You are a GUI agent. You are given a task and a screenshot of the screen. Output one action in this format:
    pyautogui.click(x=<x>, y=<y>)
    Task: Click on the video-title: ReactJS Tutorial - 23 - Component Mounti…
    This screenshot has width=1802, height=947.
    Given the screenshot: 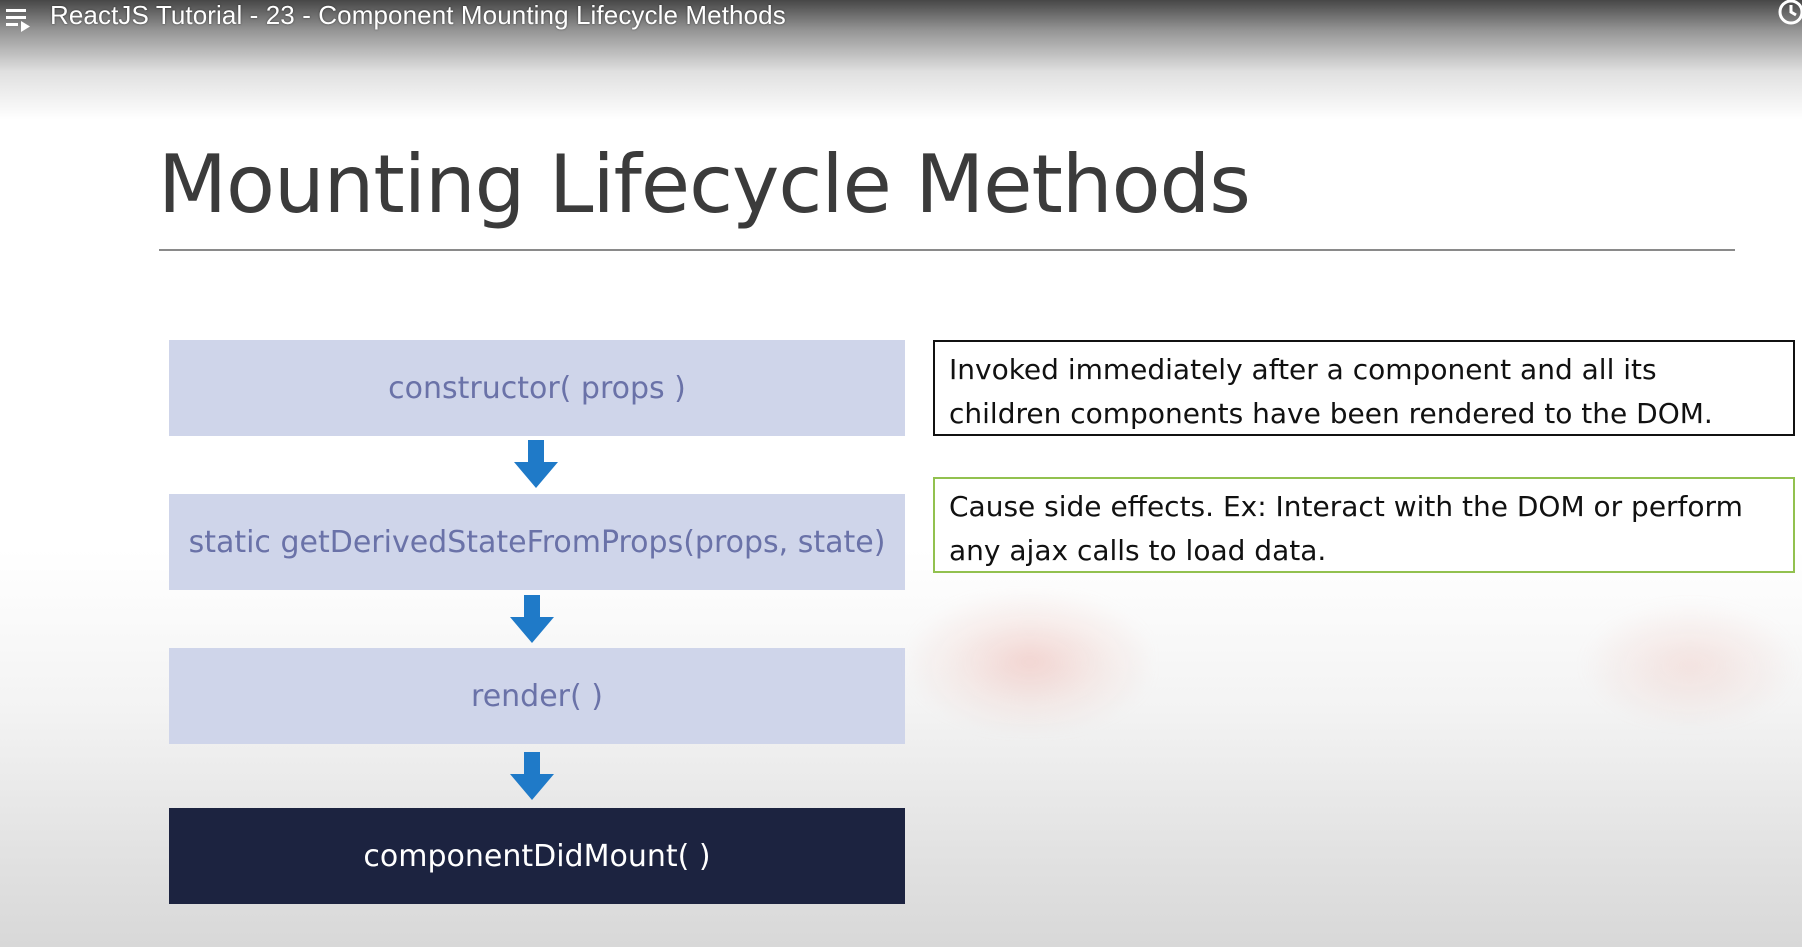 What is the action you would take?
    pyautogui.click(x=418, y=15)
    